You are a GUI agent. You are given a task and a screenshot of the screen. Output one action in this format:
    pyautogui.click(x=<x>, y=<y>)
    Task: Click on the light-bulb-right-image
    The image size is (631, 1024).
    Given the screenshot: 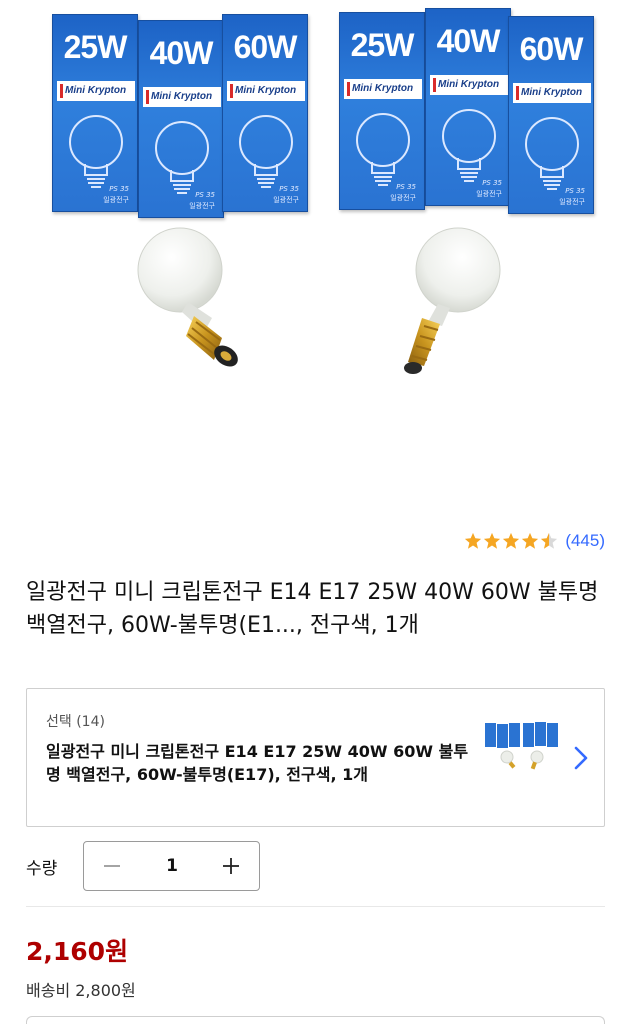 What is the action you would take?
    pyautogui.click(x=452, y=300)
    